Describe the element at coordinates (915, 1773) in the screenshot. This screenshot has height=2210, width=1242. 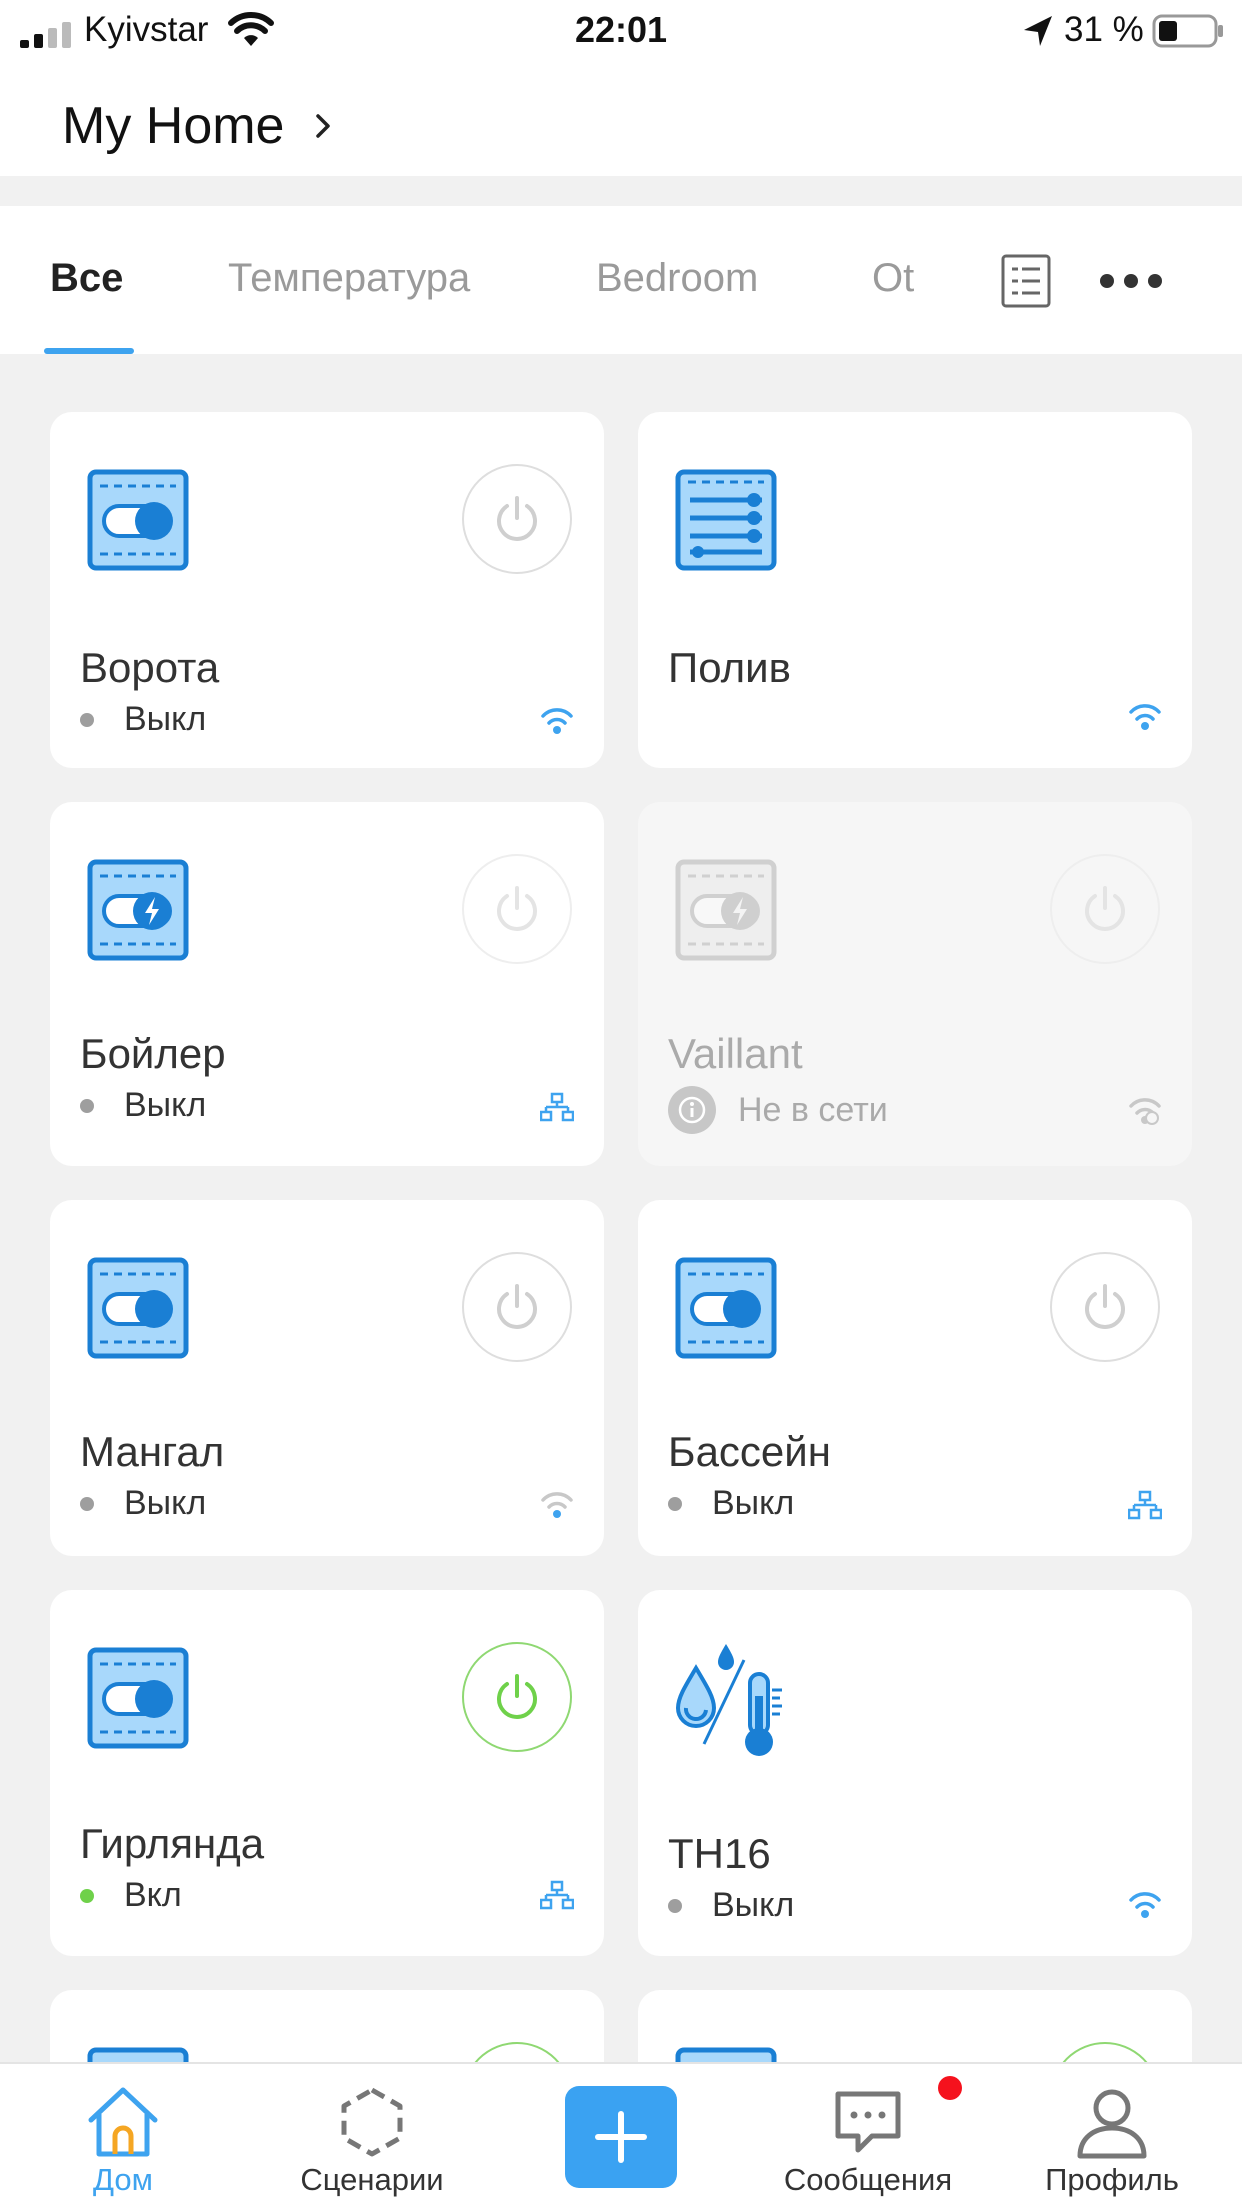
I see `device-card: TH16 Выкл` at that location.